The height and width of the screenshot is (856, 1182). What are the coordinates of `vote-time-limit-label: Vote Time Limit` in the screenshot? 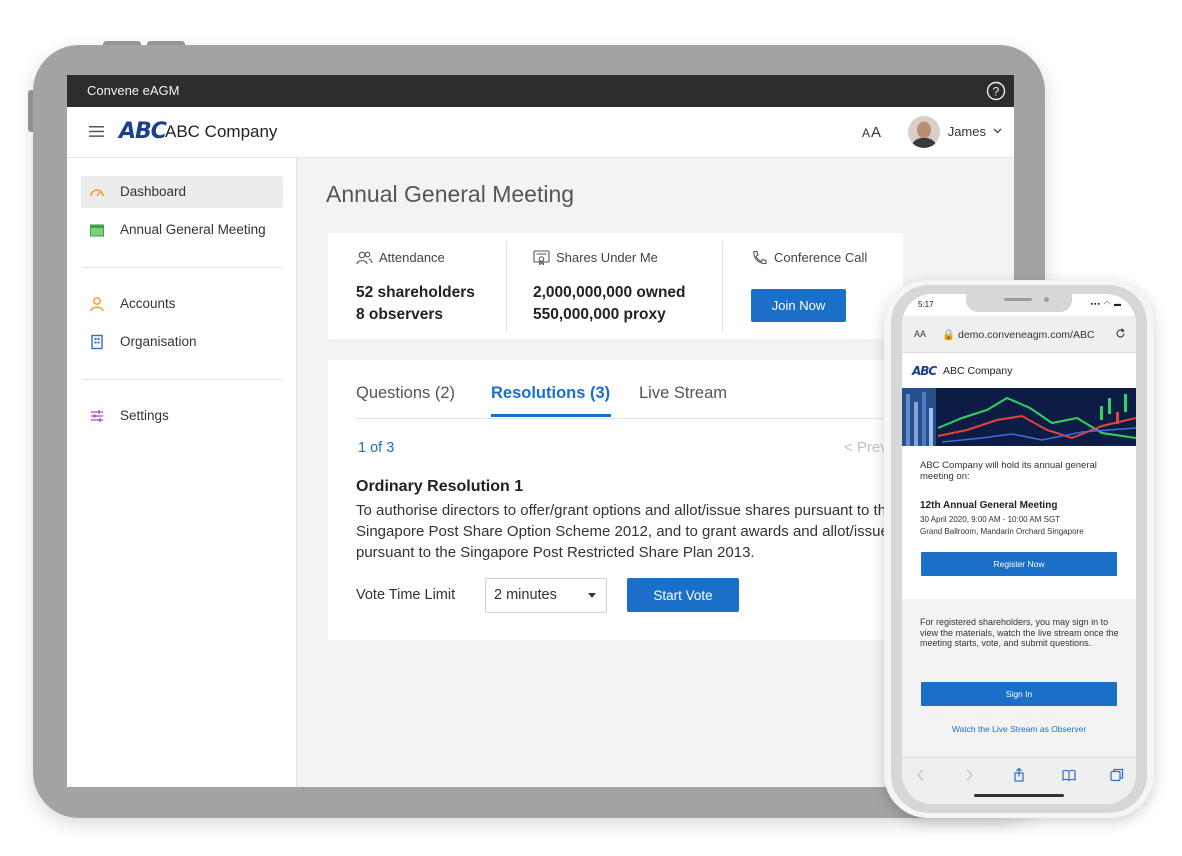 It's located at (406, 595).